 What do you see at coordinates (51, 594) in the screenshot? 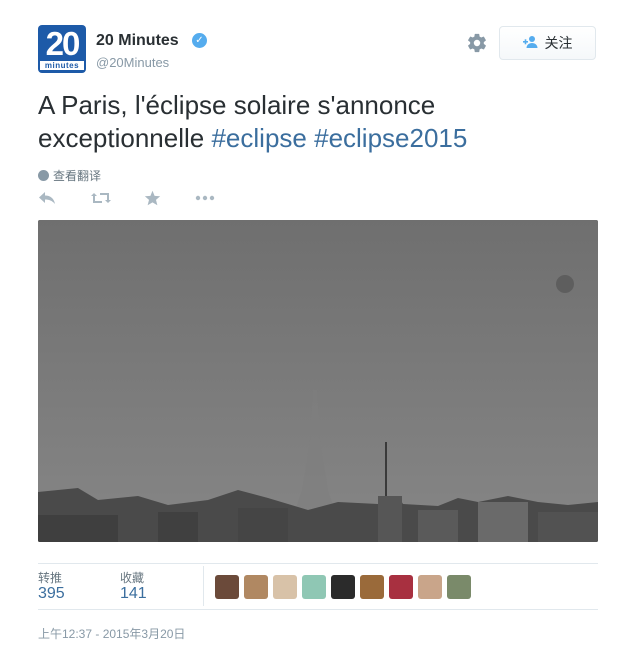
I see `retweets-count: 395` at bounding box center [51, 594].